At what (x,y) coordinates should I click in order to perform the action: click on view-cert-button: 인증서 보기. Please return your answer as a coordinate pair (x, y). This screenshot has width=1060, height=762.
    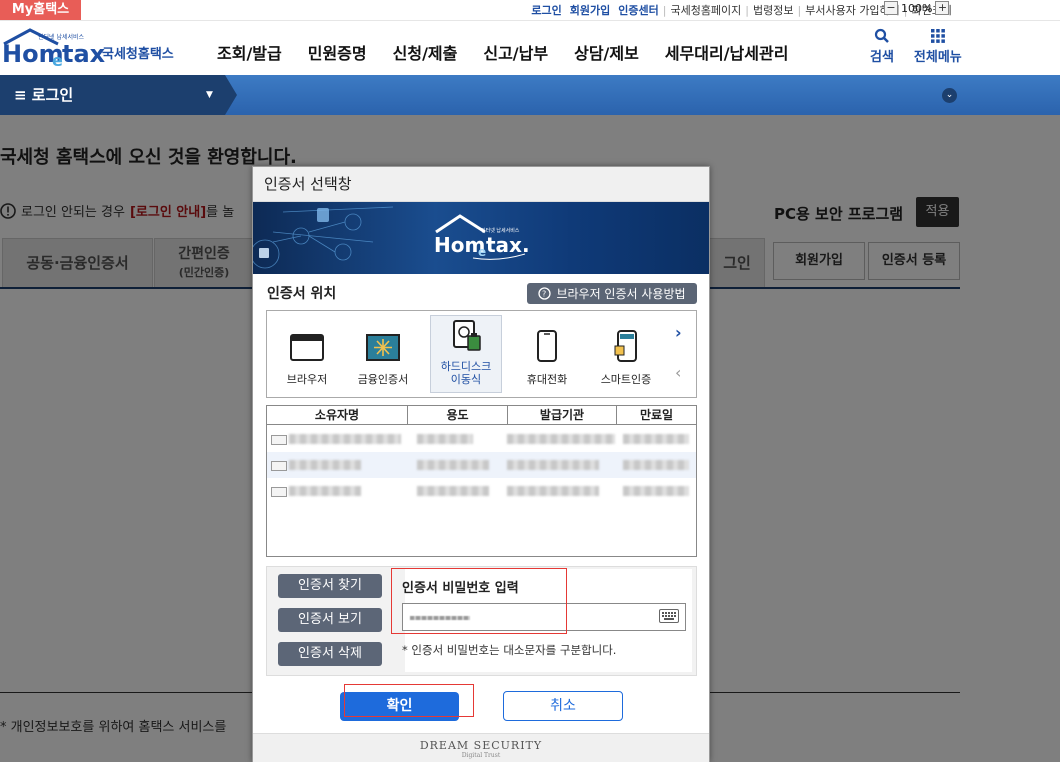
    Looking at the image, I should click on (330, 620).